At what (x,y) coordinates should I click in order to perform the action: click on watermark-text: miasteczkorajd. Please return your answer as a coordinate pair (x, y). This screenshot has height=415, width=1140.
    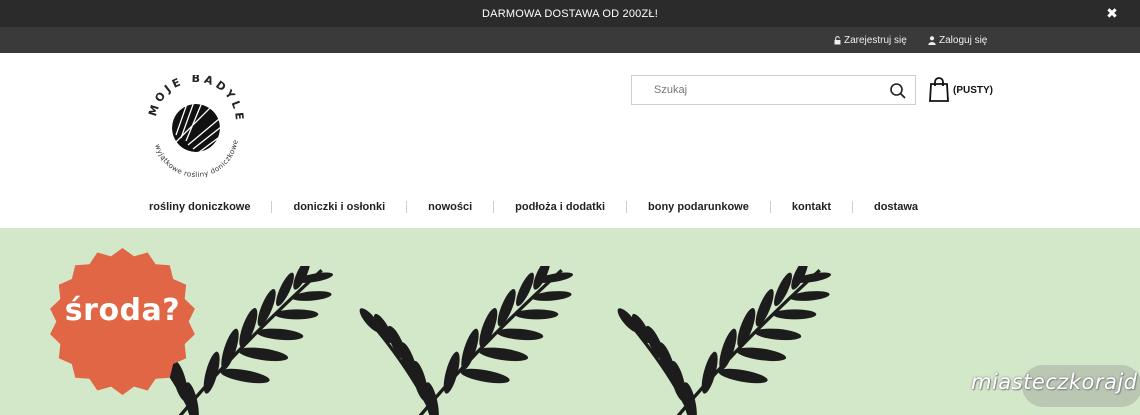
    Looking at the image, I should click on (1054, 382).